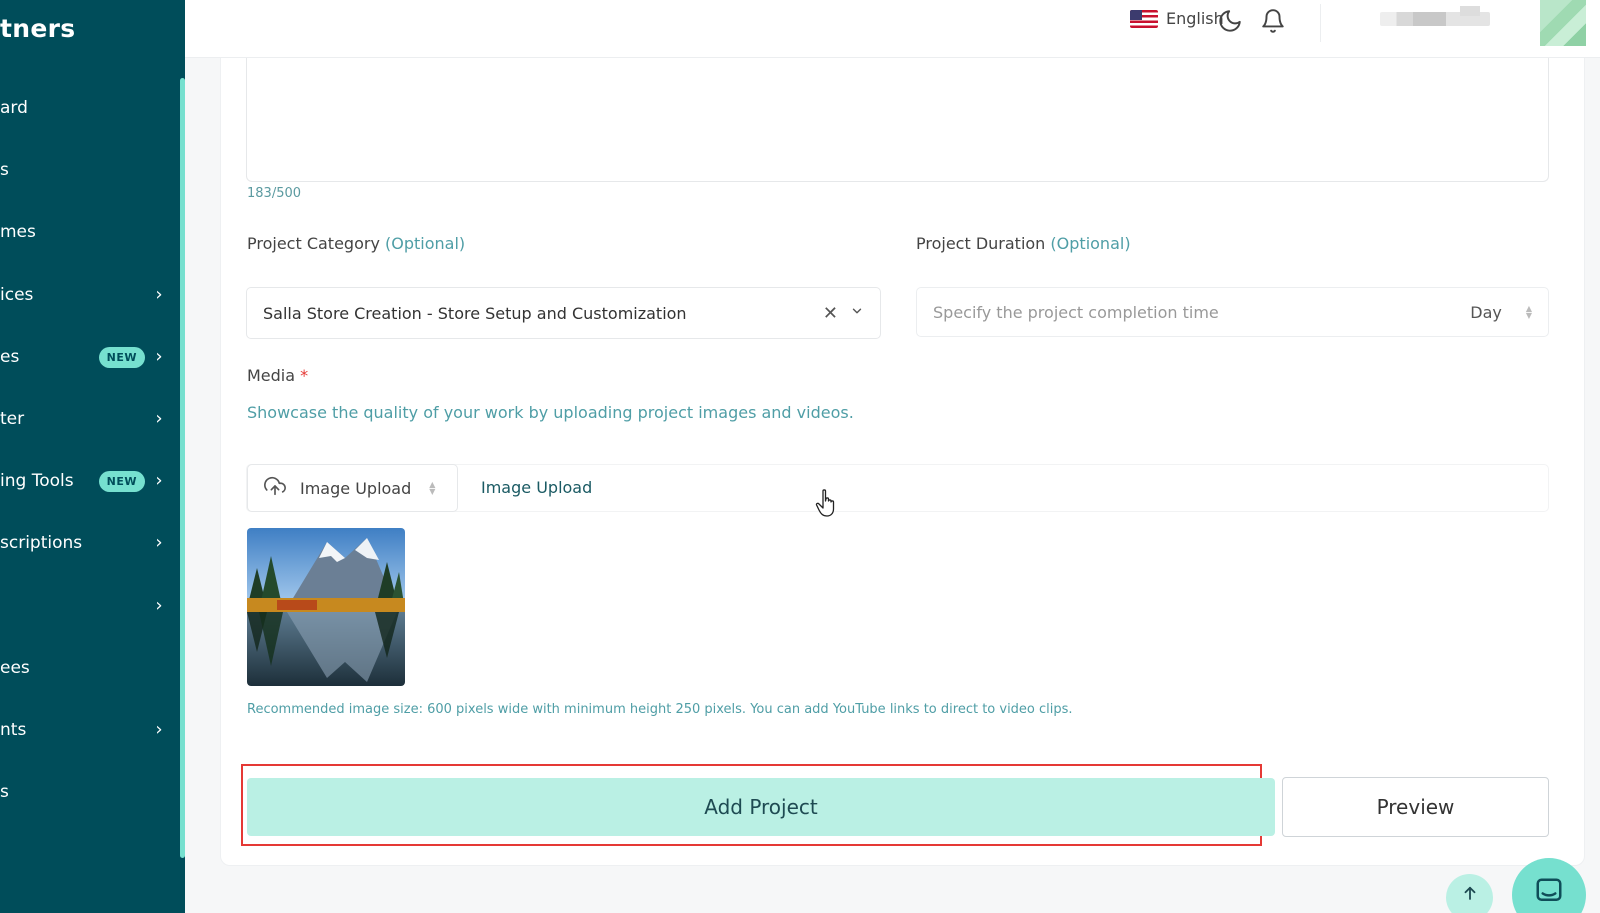 The image size is (1600, 913). What do you see at coordinates (425, 243) in the screenshot?
I see `category-optional-tag: (Optional)` at bounding box center [425, 243].